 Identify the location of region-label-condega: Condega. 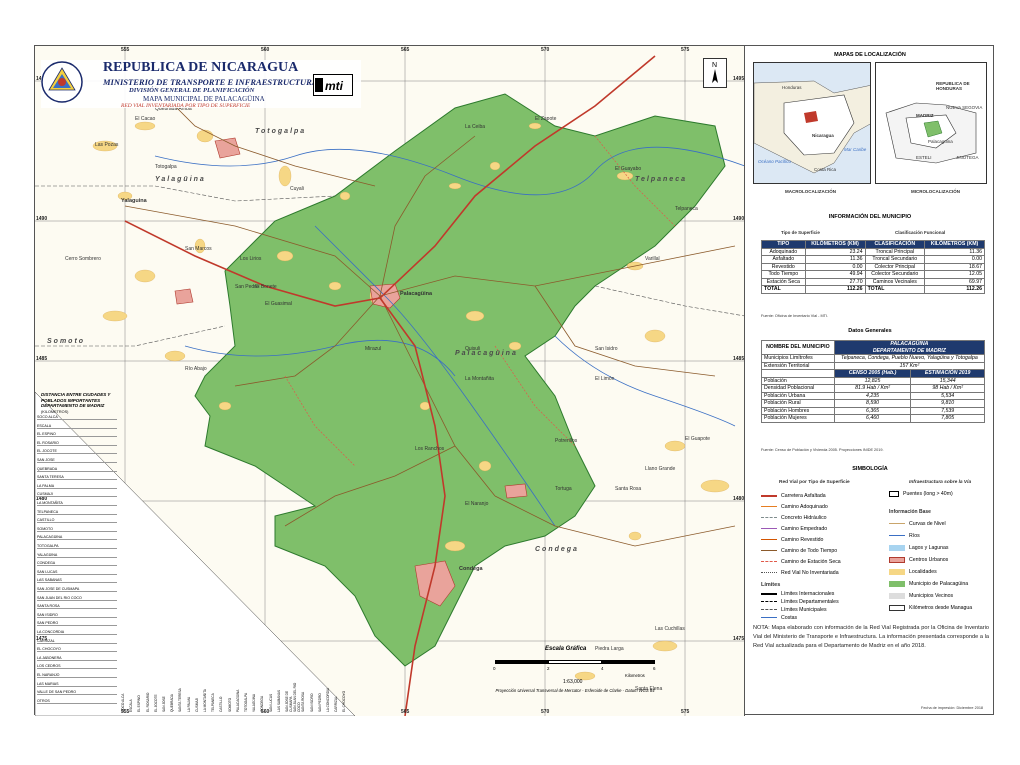
(557, 549).